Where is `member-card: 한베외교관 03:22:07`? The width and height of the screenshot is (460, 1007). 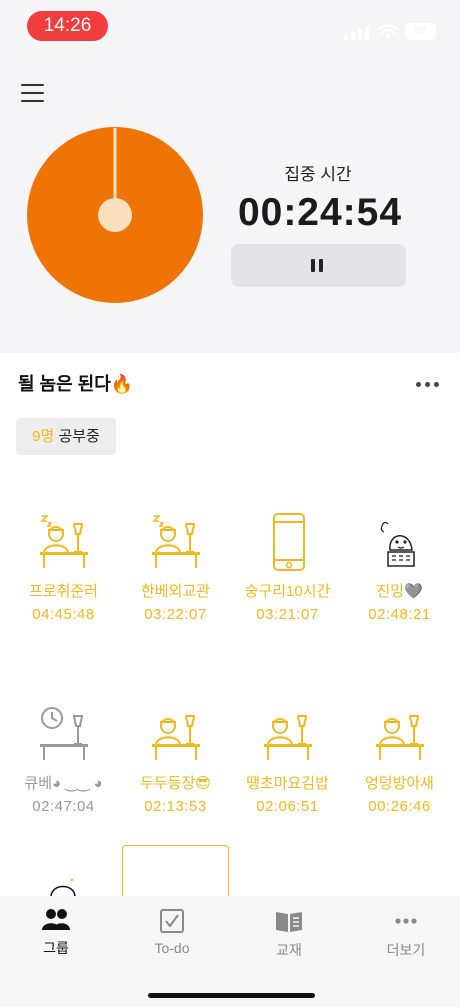 member-card: 한베외교관 03:22:07 is located at coordinates (175, 567).